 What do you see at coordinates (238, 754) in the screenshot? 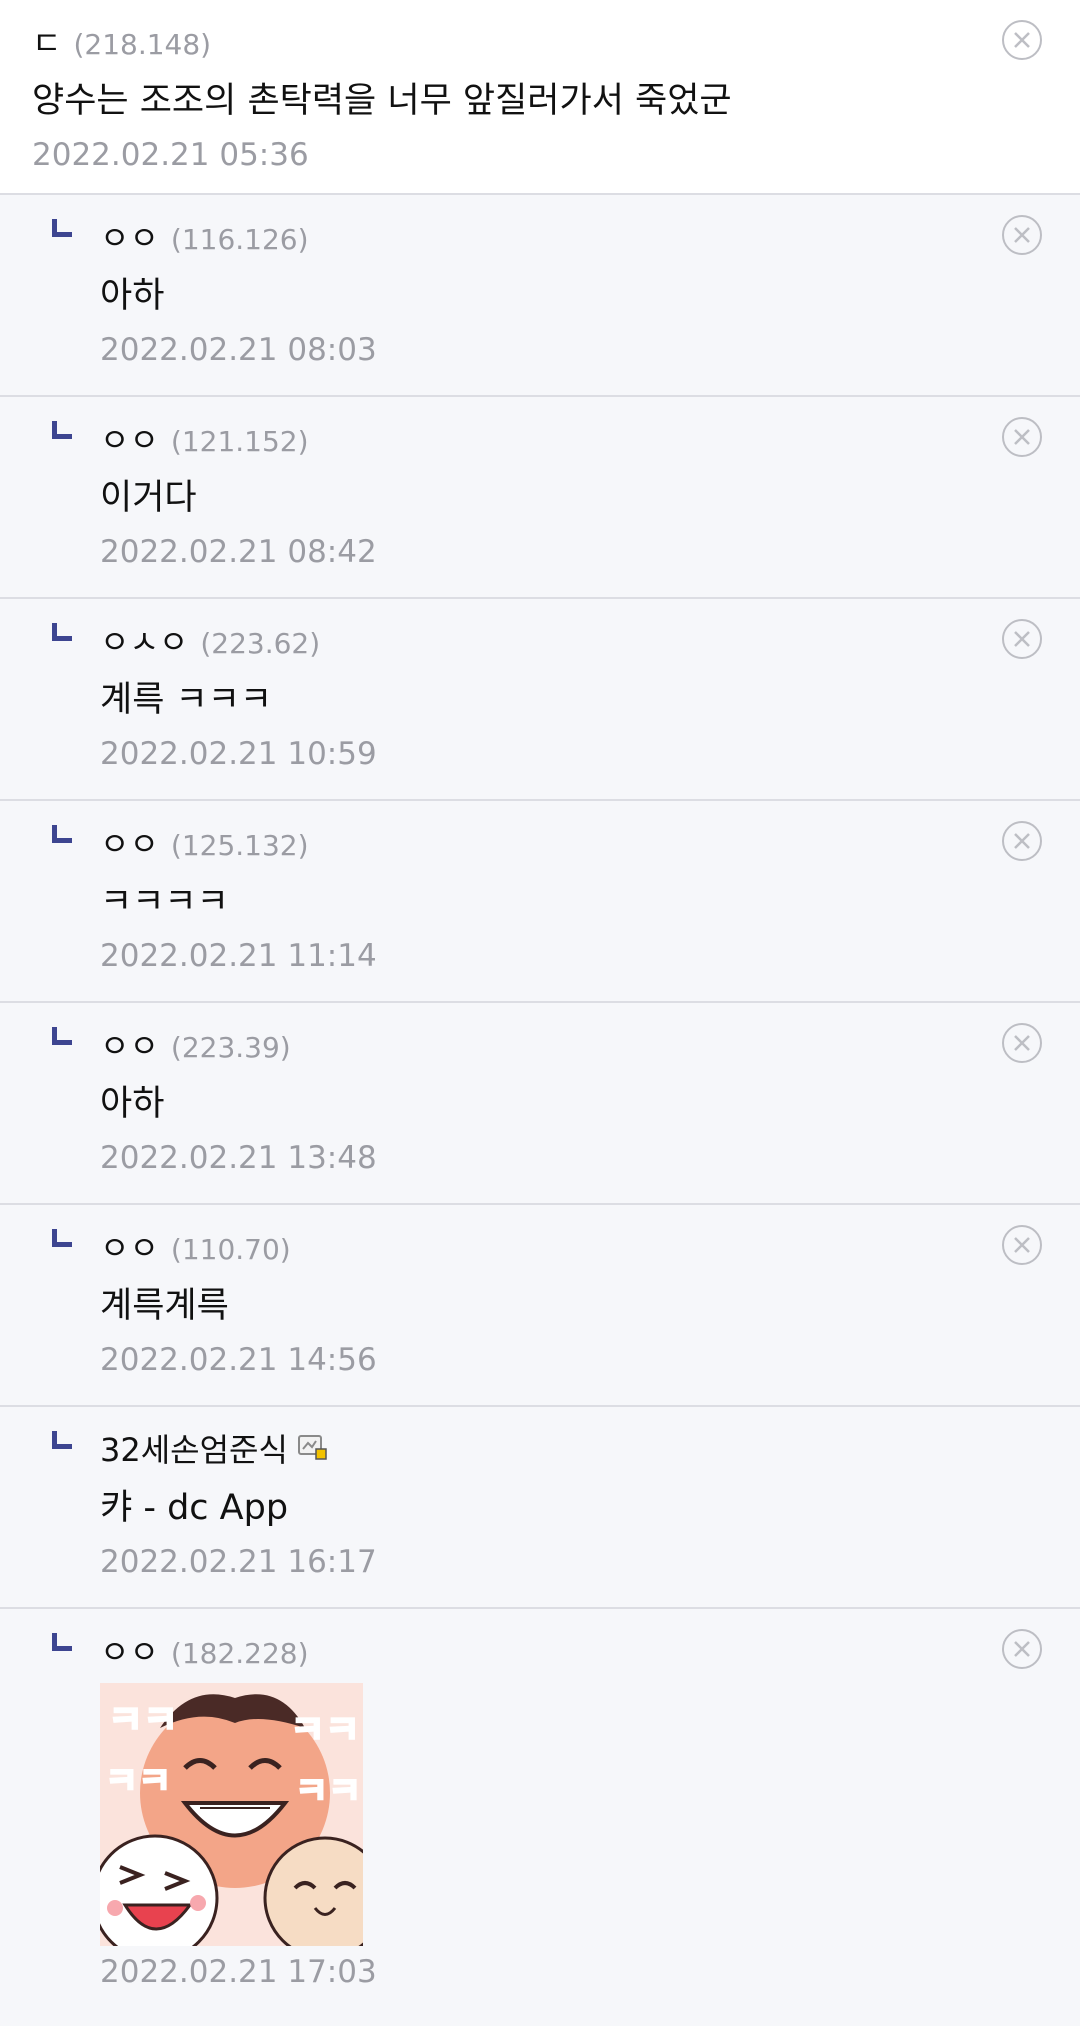
I see `comment-date: 2022.02.21 10:59` at bounding box center [238, 754].